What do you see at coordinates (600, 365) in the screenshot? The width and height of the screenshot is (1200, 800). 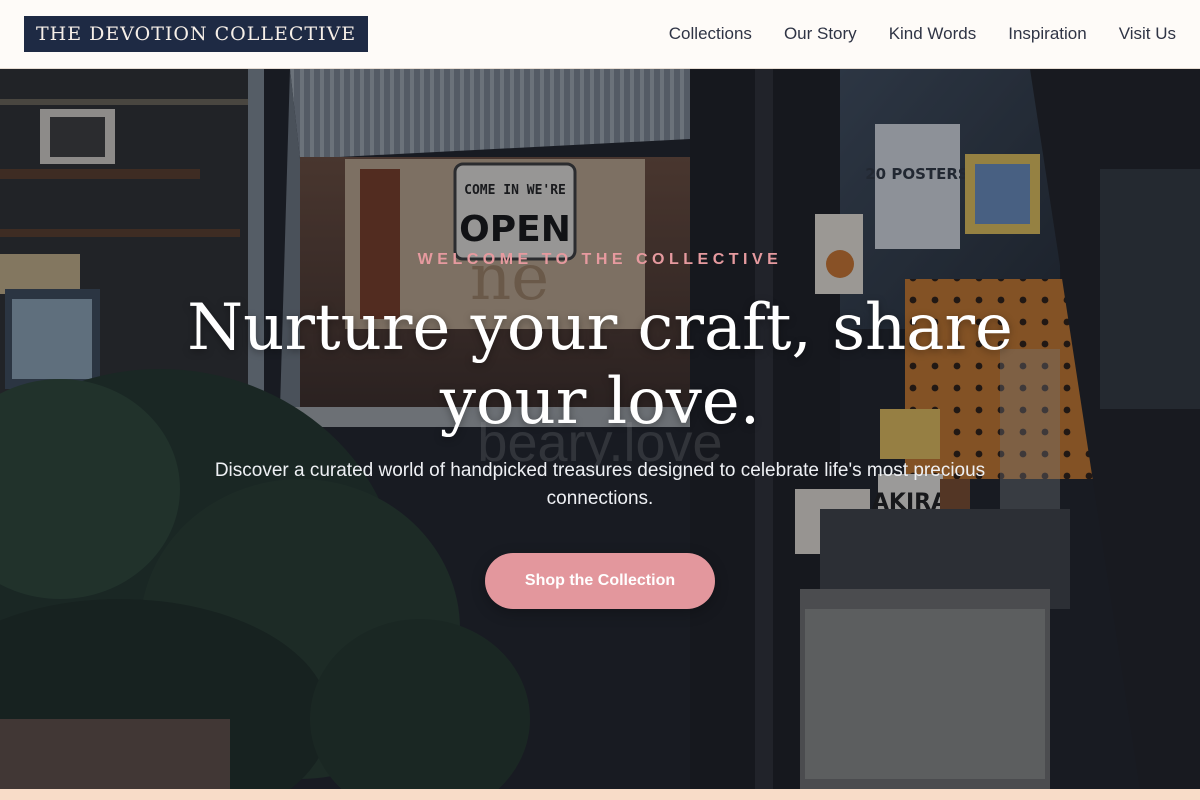 I see `hero-title: Nurture your craft, share your love.` at bounding box center [600, 365].